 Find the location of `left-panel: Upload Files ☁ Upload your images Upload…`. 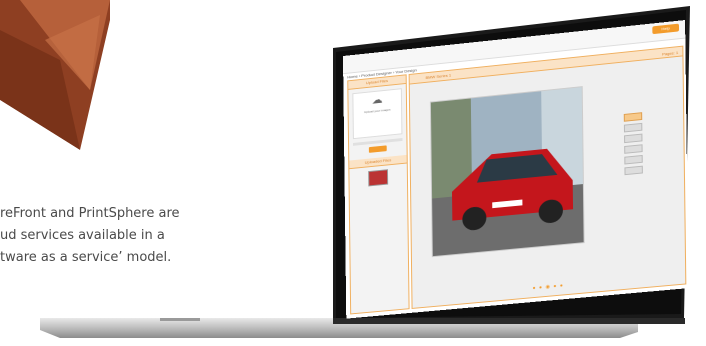

left-panel: Upload Files ☁ Upload your images Upload… is located at coordinates (378, 194).